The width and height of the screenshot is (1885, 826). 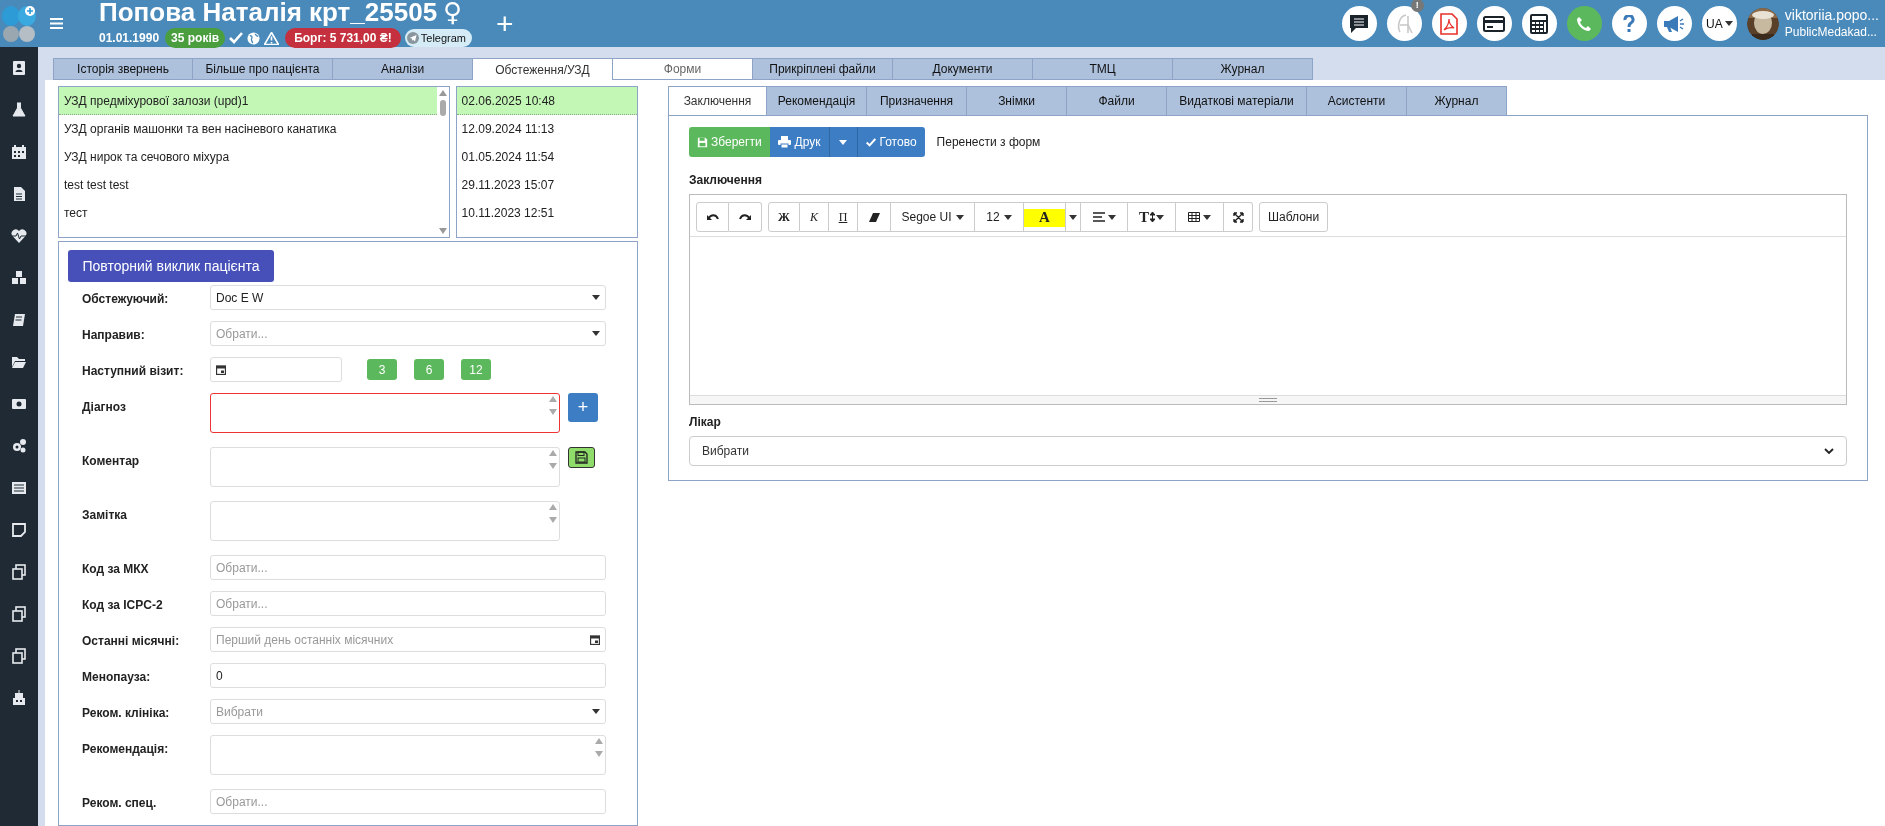 What do you see at coordinates (543, 69) in the screenshot?
I see `tab: Обстеження/УЗД` at bounding box center [543, 69].